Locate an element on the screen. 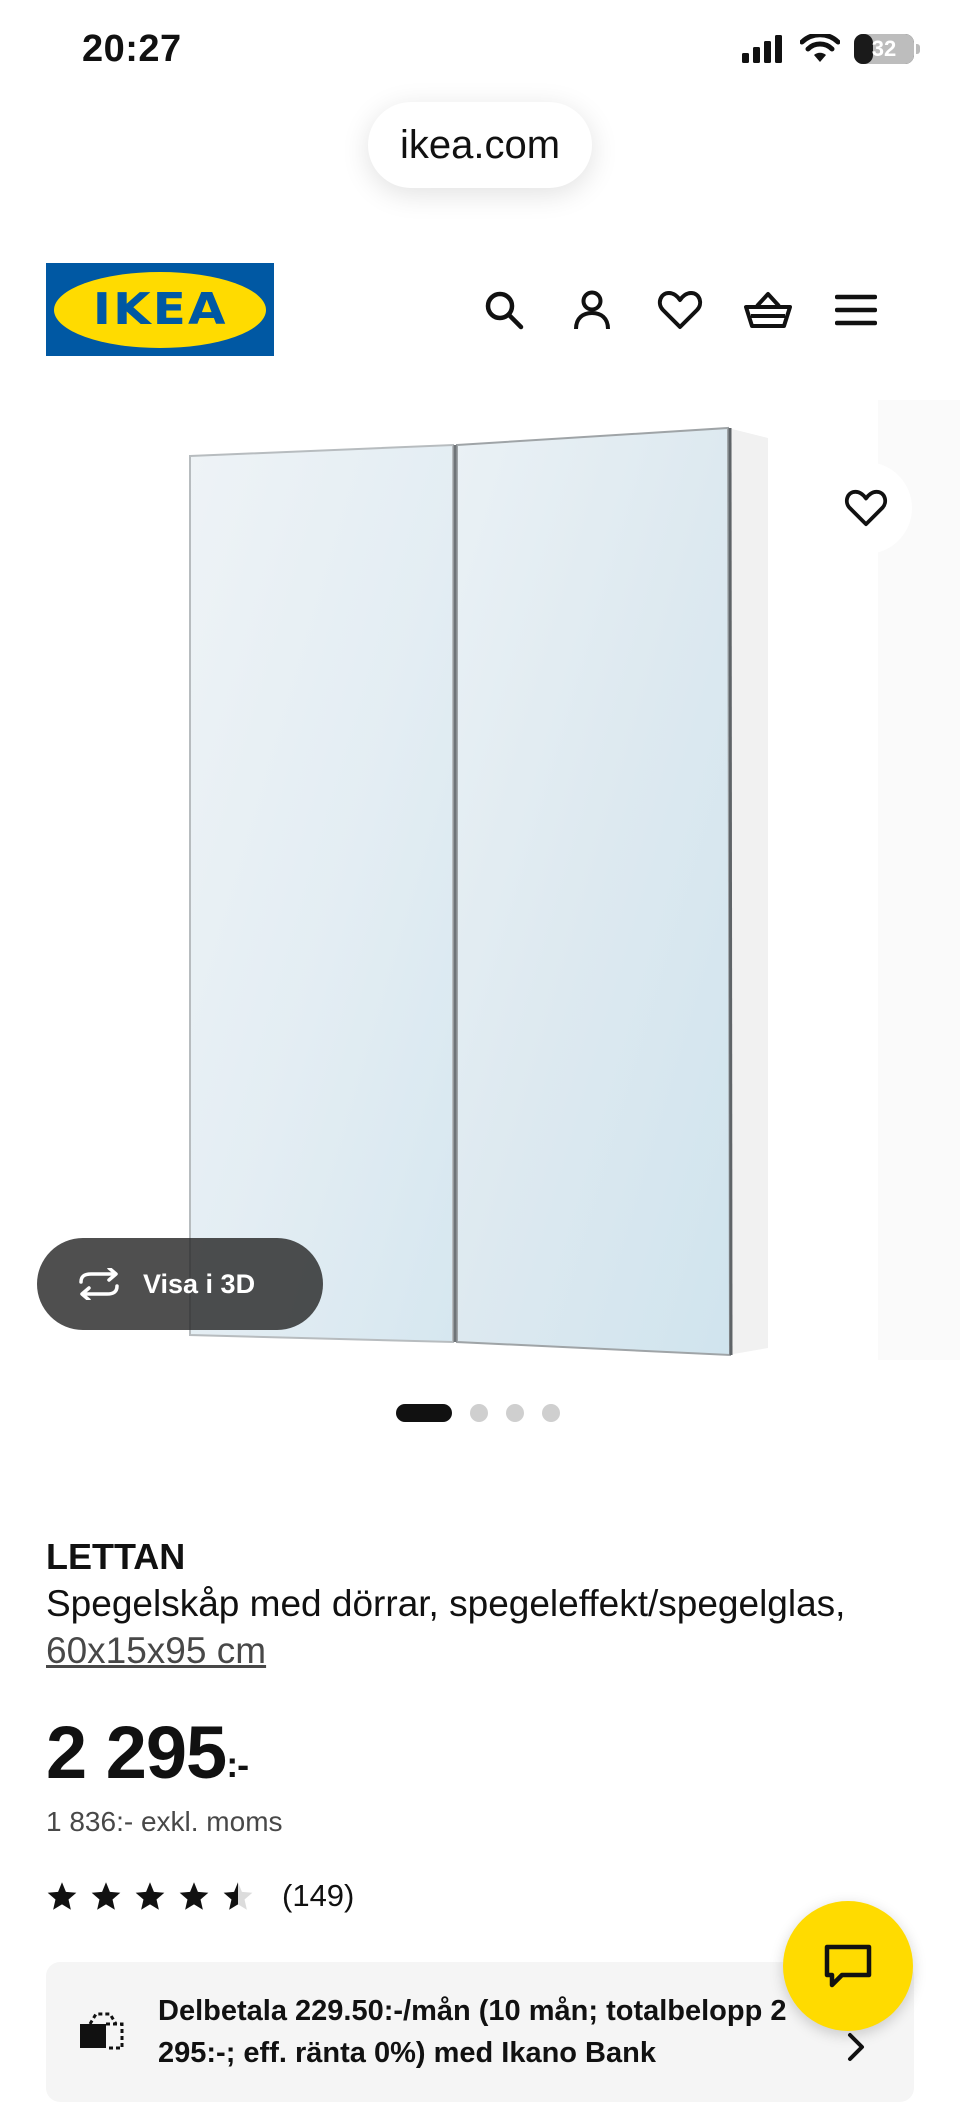 This screenshot has height=2102, width=960. menu-icon is located at coordinates (856, 310).